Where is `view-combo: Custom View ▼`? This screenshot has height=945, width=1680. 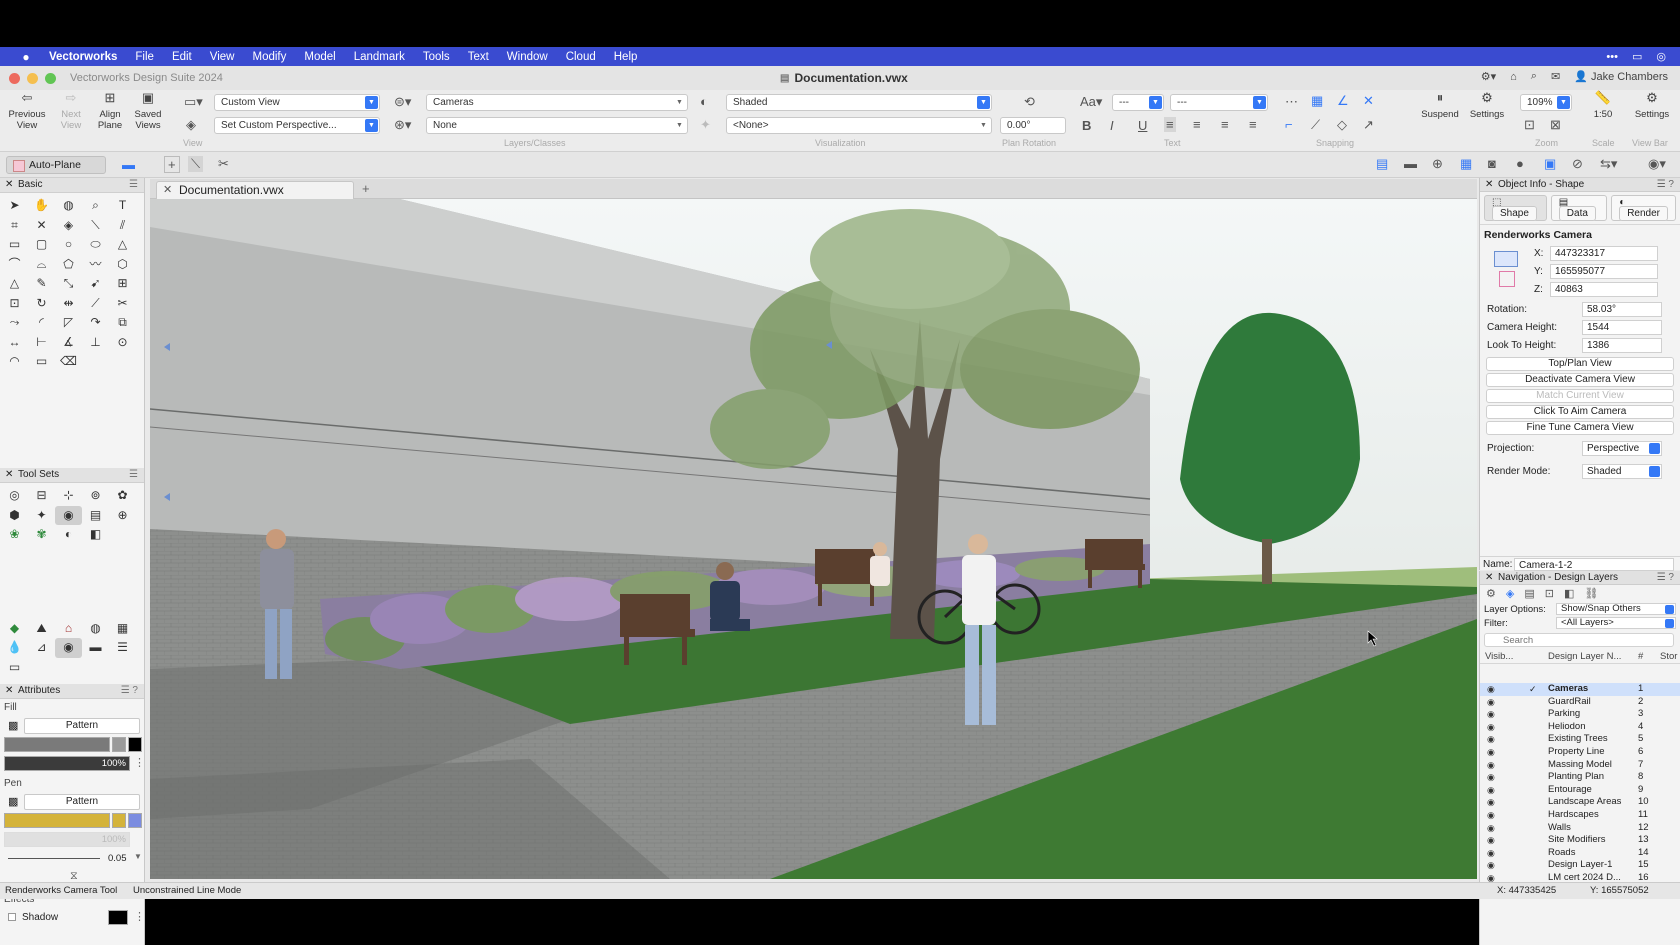 view-combo: Custom View ▼ is located at coordinates (297, 102).